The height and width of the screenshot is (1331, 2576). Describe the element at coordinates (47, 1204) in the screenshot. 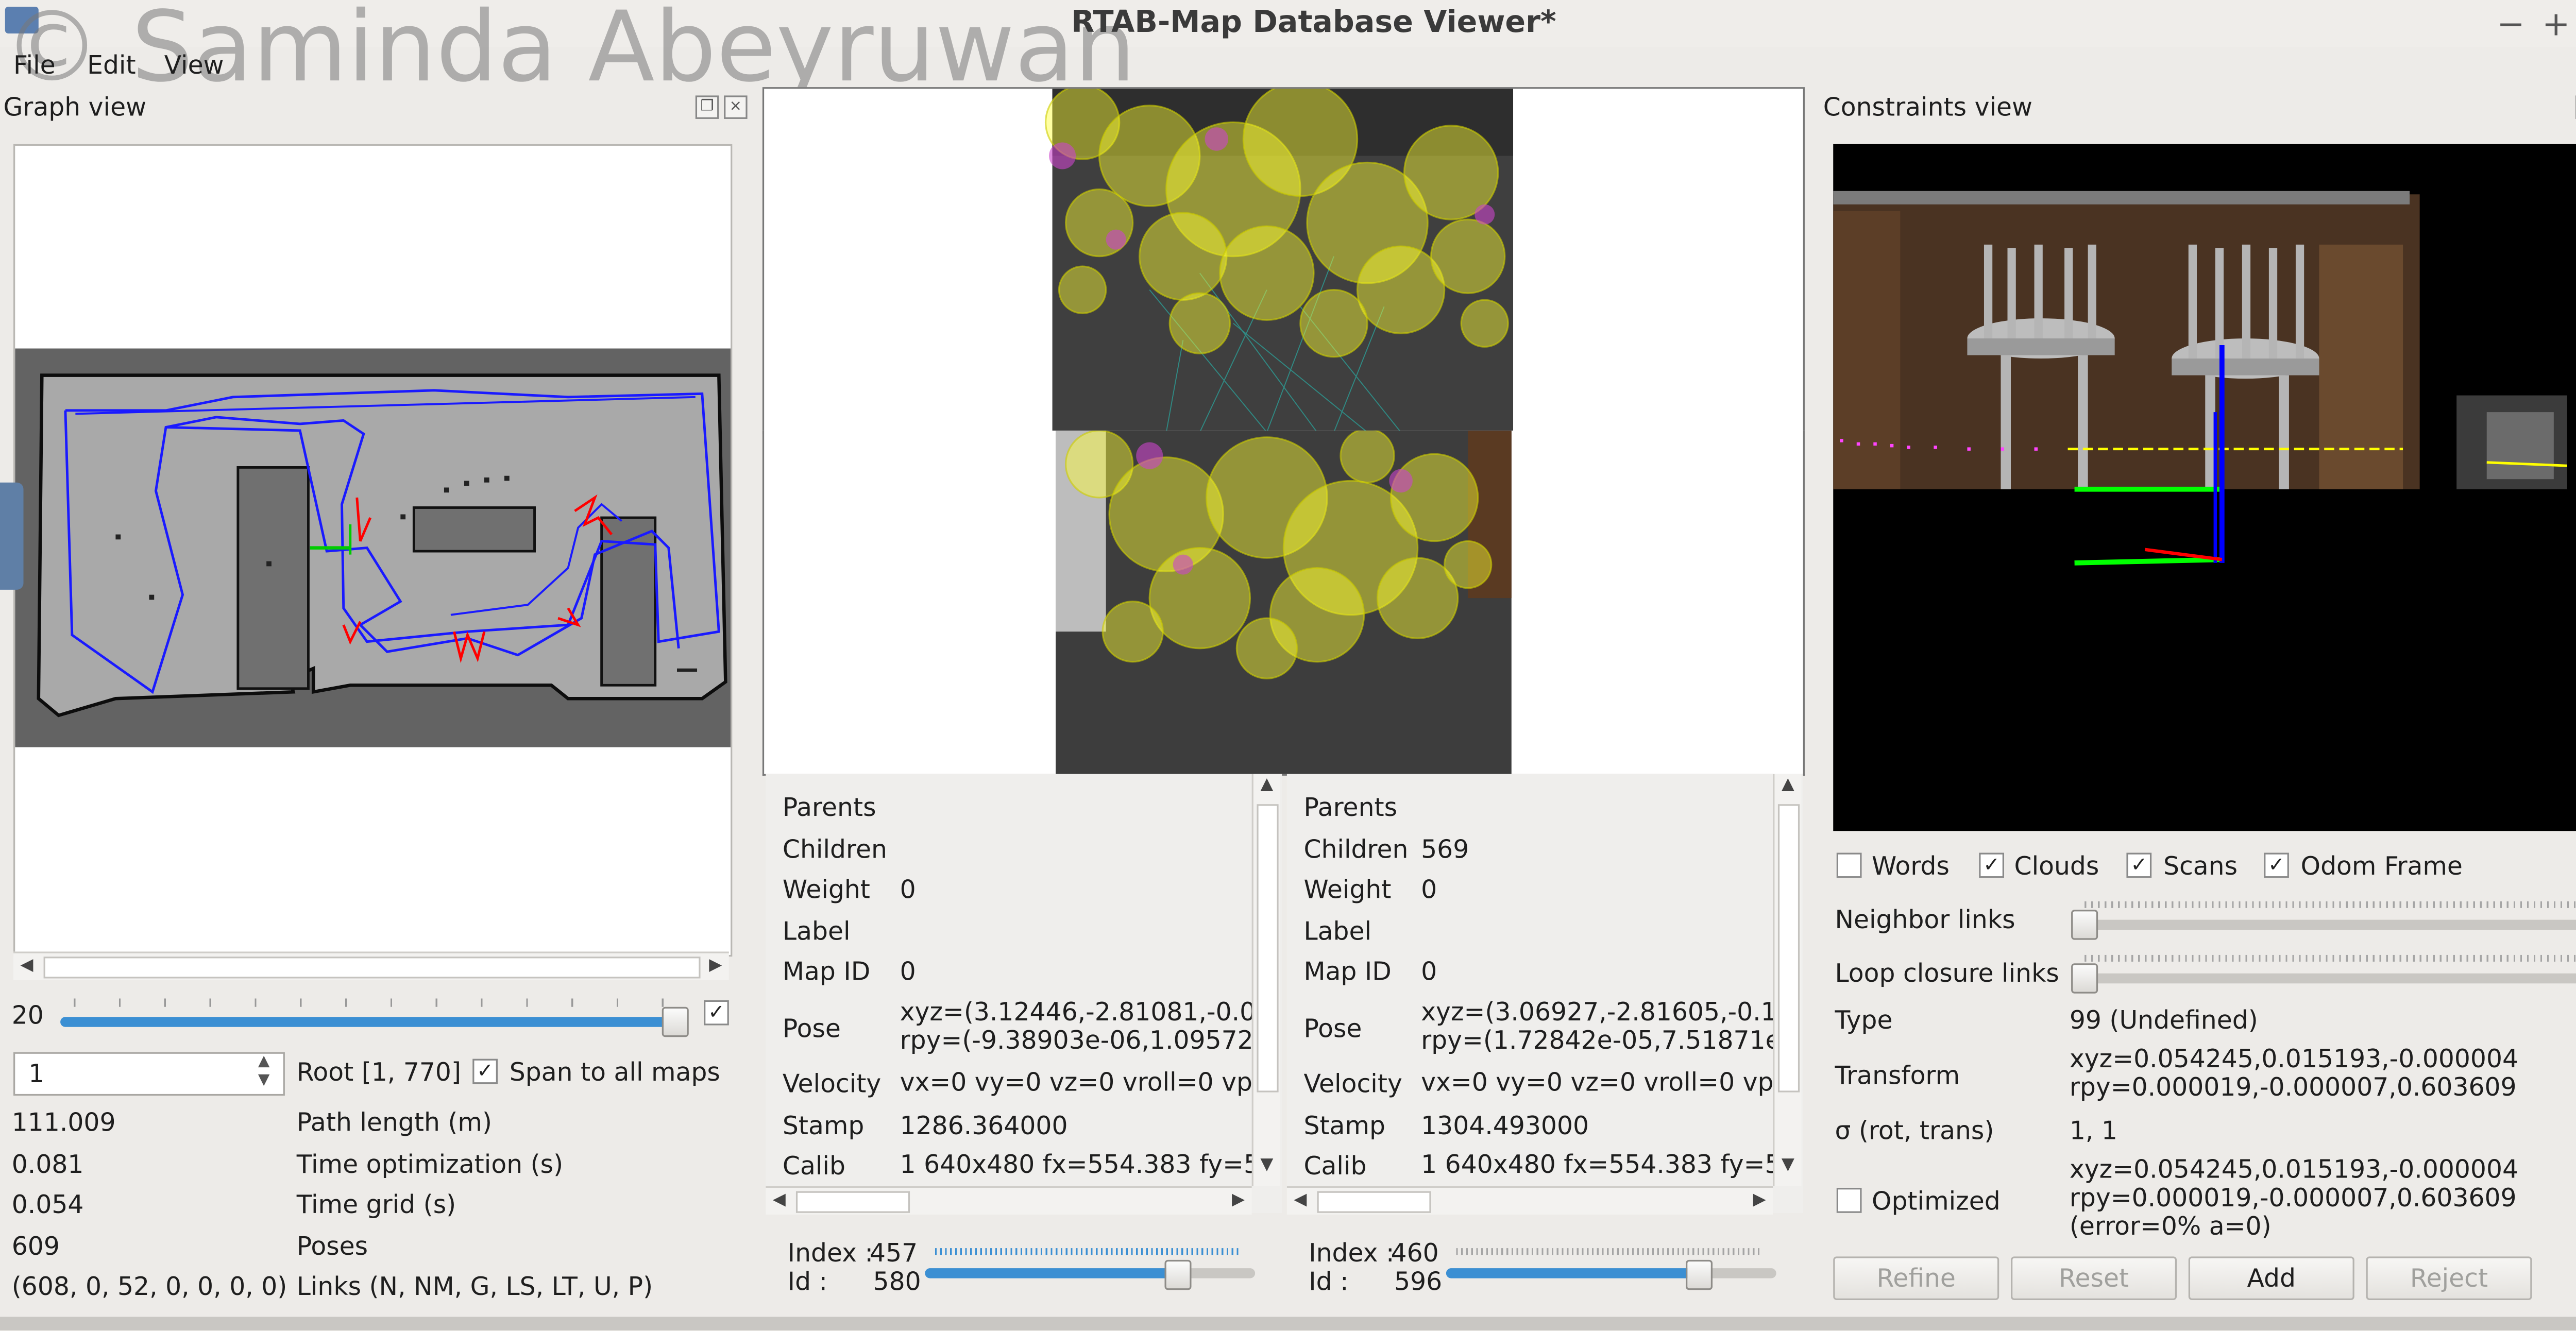

I see `stat-value: 0.054` at that location.